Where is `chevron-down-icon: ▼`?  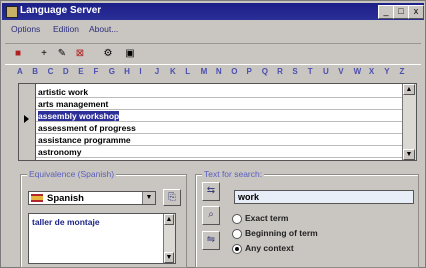
chevron-down-icon: ▼ is located at coordinates (148, 198).